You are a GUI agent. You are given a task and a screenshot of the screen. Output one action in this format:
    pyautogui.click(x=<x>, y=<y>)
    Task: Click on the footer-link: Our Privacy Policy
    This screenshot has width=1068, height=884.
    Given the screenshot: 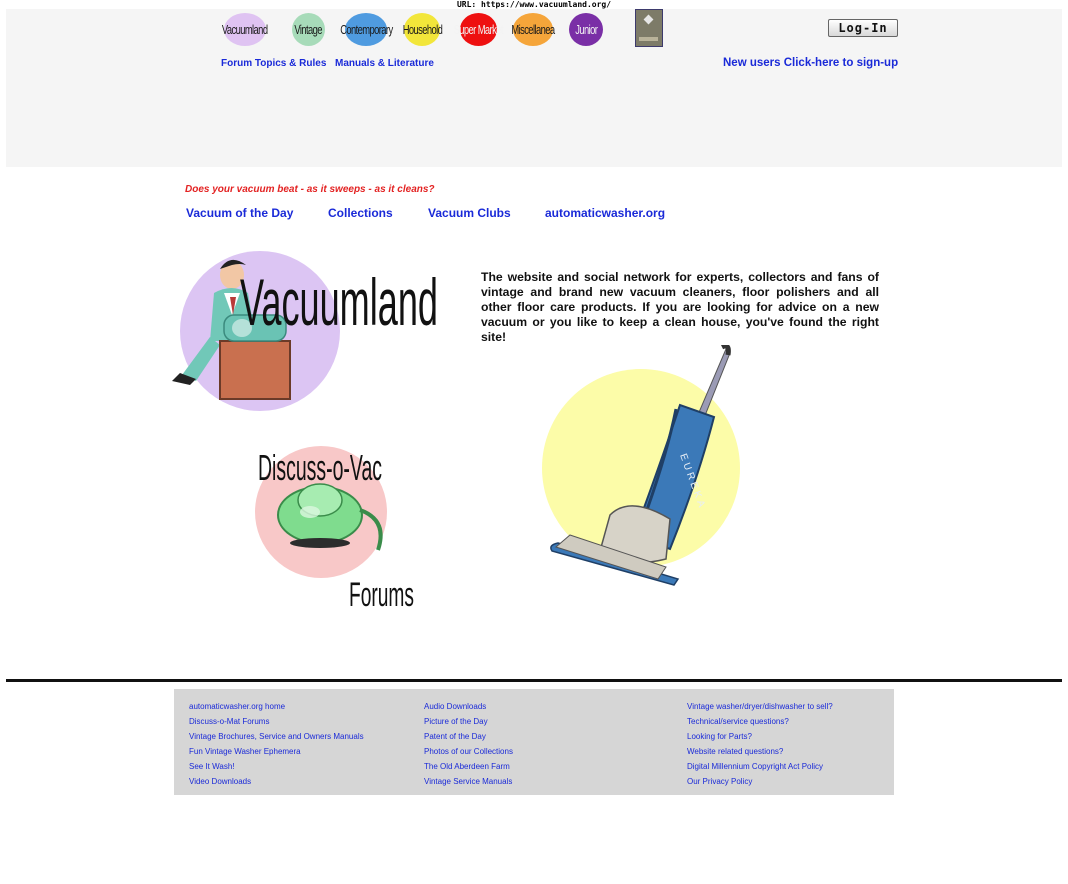 What is the action you would take?
    pyautogui.click(x=760, y=781)
    